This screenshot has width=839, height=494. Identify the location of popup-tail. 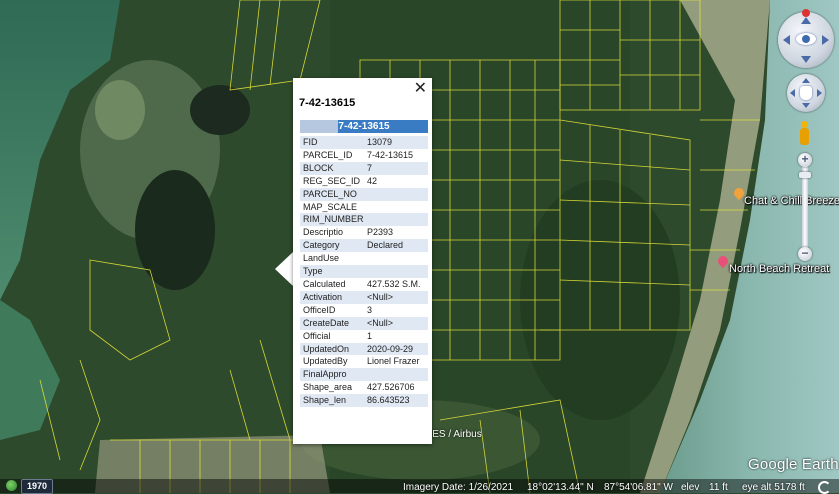
(284, 269).